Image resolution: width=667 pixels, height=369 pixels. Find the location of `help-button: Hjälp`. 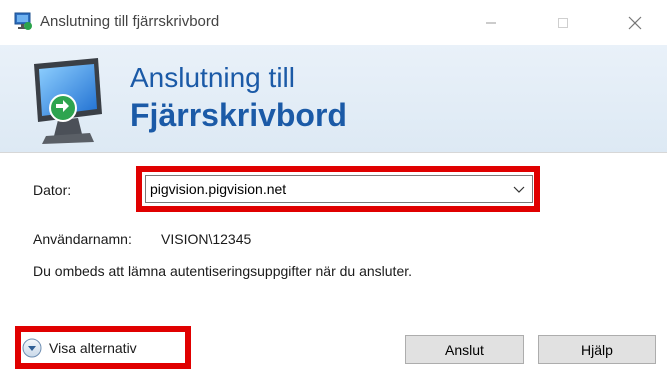

help-button: Hjälp is located at coordinates (597, 349).